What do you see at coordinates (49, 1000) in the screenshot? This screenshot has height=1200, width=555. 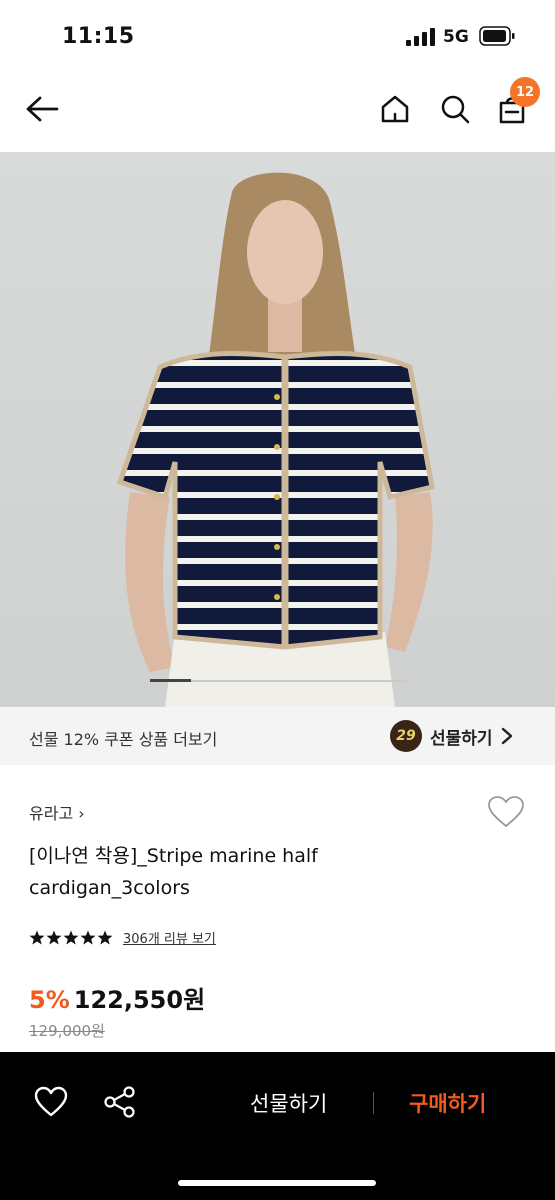 I see `discount-rate: 5%` at bounding box center [49, 1000].